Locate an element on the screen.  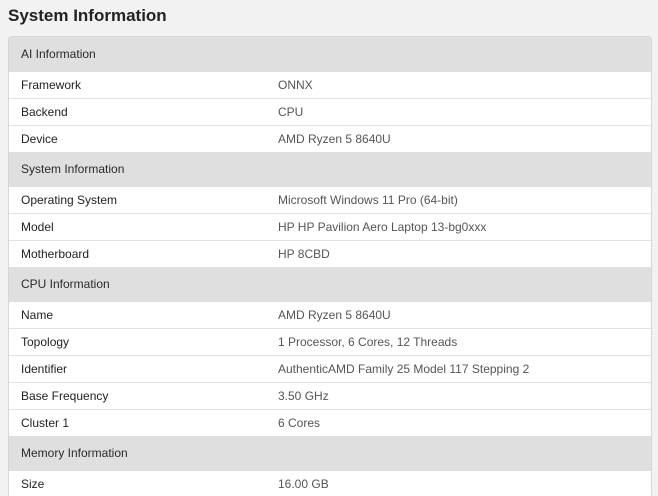
row-value: 1 Processor, 6 Cores, 12 Threads is located at coordinates (368, 342).